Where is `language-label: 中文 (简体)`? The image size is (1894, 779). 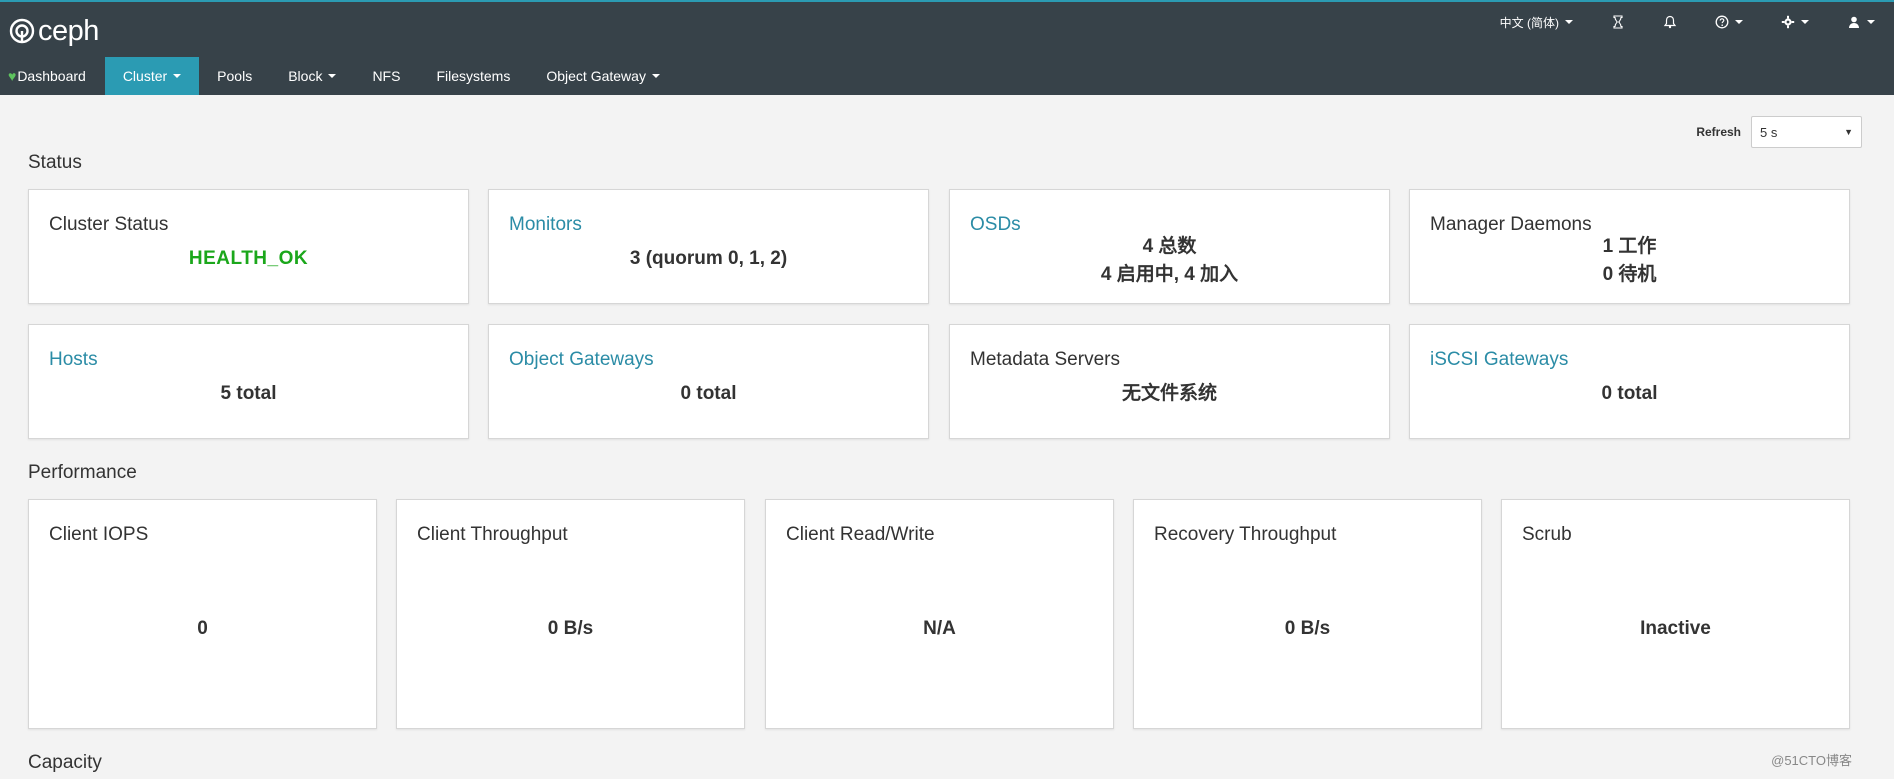
language-label: 中文 (简体) is located at coordinates (1529, 22).